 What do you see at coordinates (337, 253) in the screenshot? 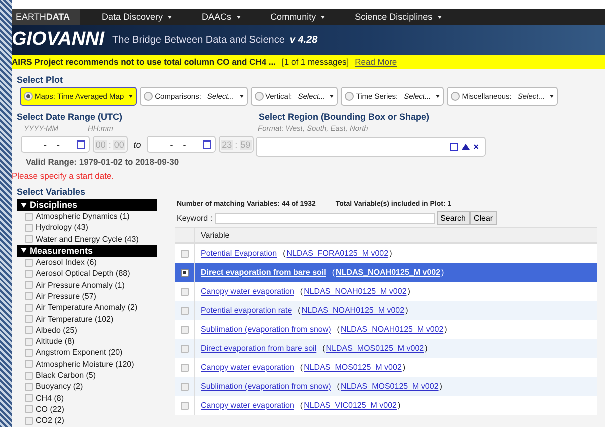
I see `product-link: NLDAS_FORA0125_M v002` at bounding box center [337, 253].